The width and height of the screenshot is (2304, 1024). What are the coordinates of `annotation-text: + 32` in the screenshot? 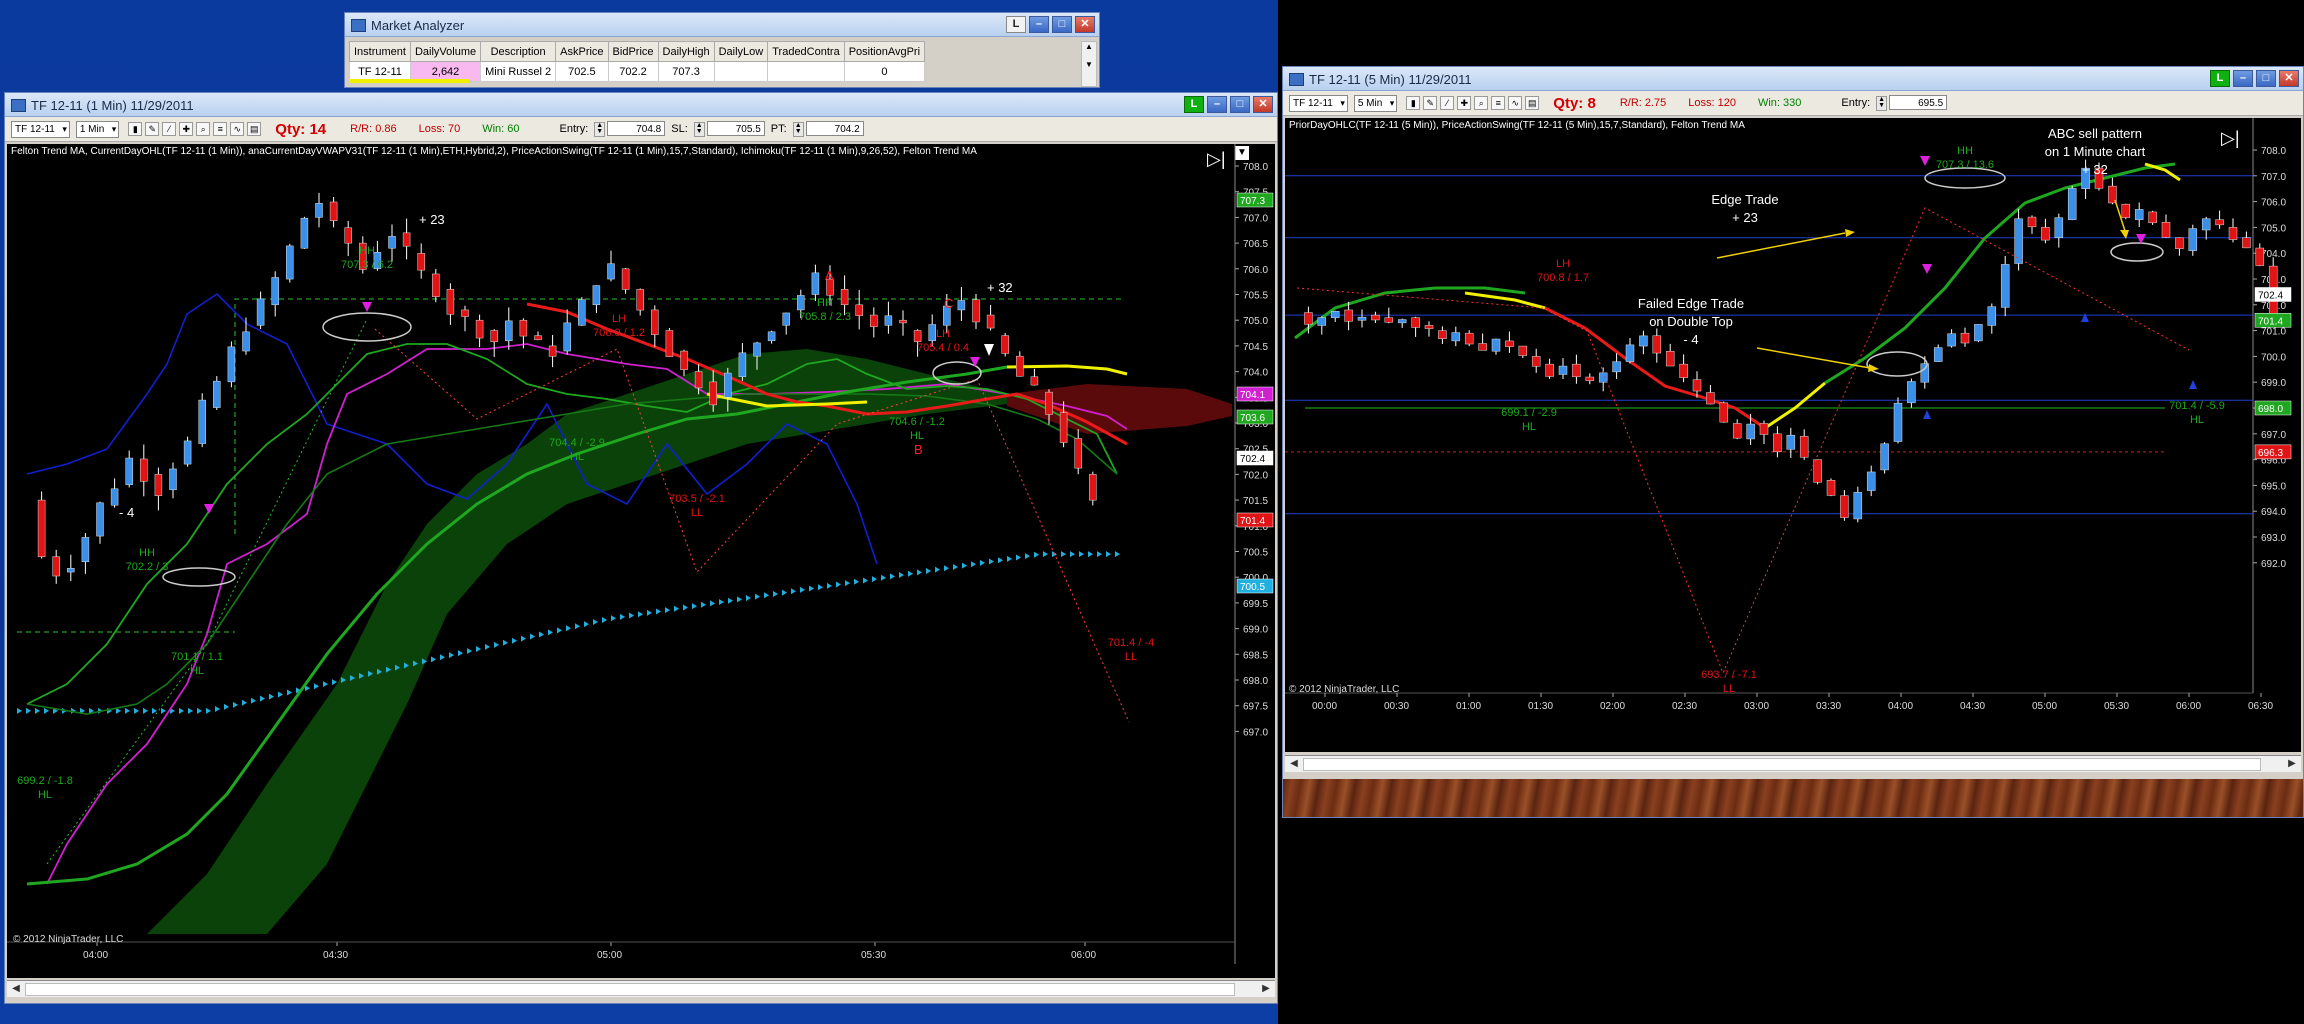 It's located at (1000, 287).